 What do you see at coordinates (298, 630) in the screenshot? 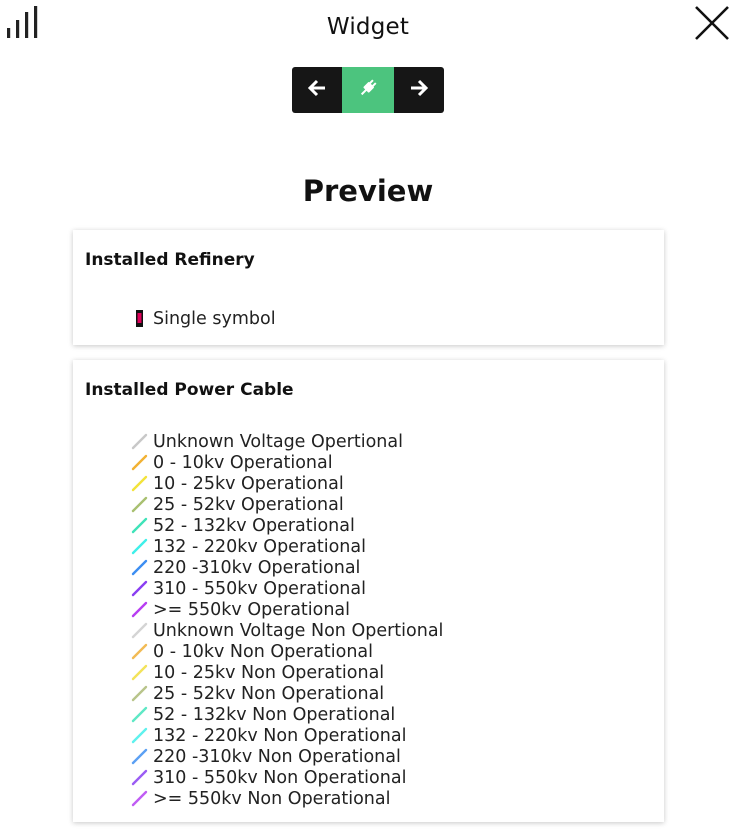
I see `legend-item-label: Unknown Voltage Non Opertional` at bounding box center [298, 630].